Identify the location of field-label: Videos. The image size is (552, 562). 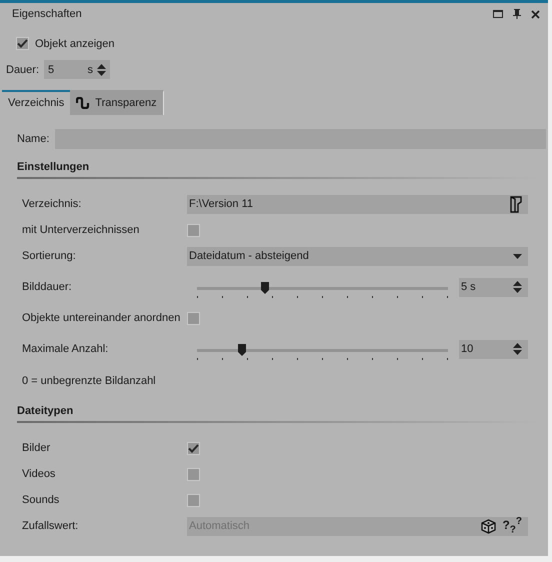
(39, 474).